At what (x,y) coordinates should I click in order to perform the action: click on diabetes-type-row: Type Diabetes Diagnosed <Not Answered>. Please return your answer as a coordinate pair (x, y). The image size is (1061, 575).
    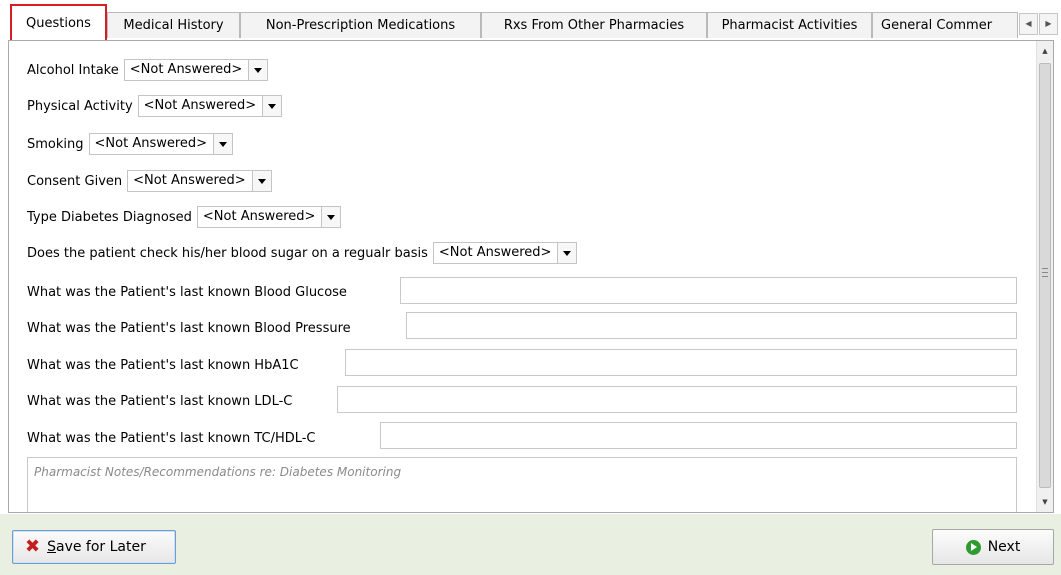
    Looking at the image, I should click on (184, 217).